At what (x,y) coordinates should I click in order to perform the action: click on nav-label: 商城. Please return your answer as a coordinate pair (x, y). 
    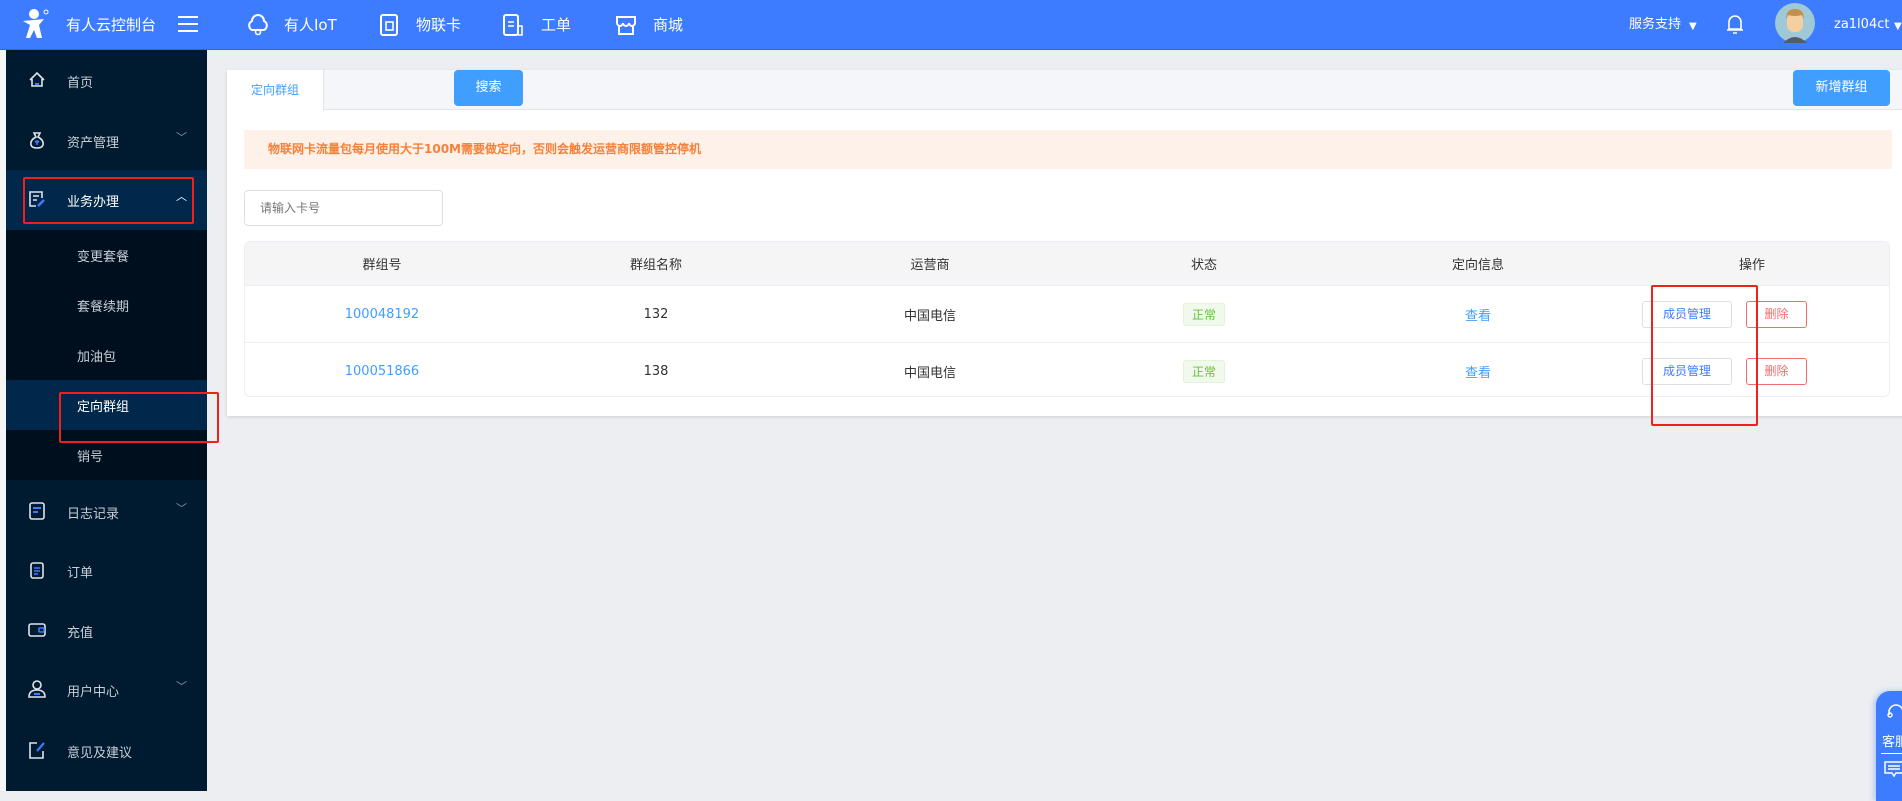
    Looking at the image, I should click on (668, 25).